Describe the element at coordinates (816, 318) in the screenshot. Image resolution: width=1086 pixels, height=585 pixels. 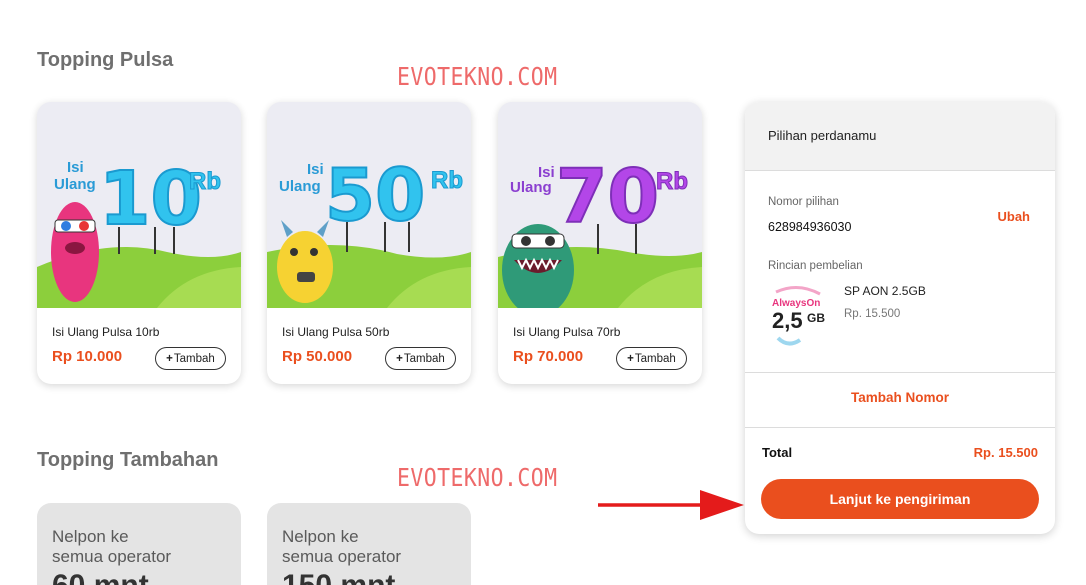
I see `product-logo-unit: GB` at that location.